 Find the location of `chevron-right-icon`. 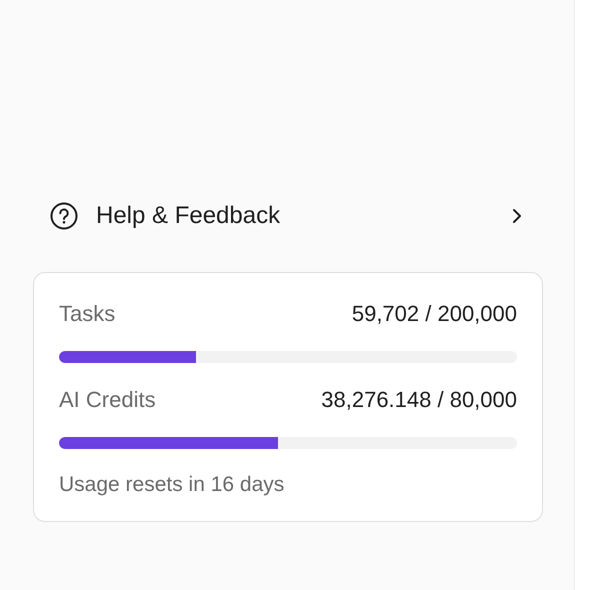

chevron-right-icon is located at coordinates (517, 216).